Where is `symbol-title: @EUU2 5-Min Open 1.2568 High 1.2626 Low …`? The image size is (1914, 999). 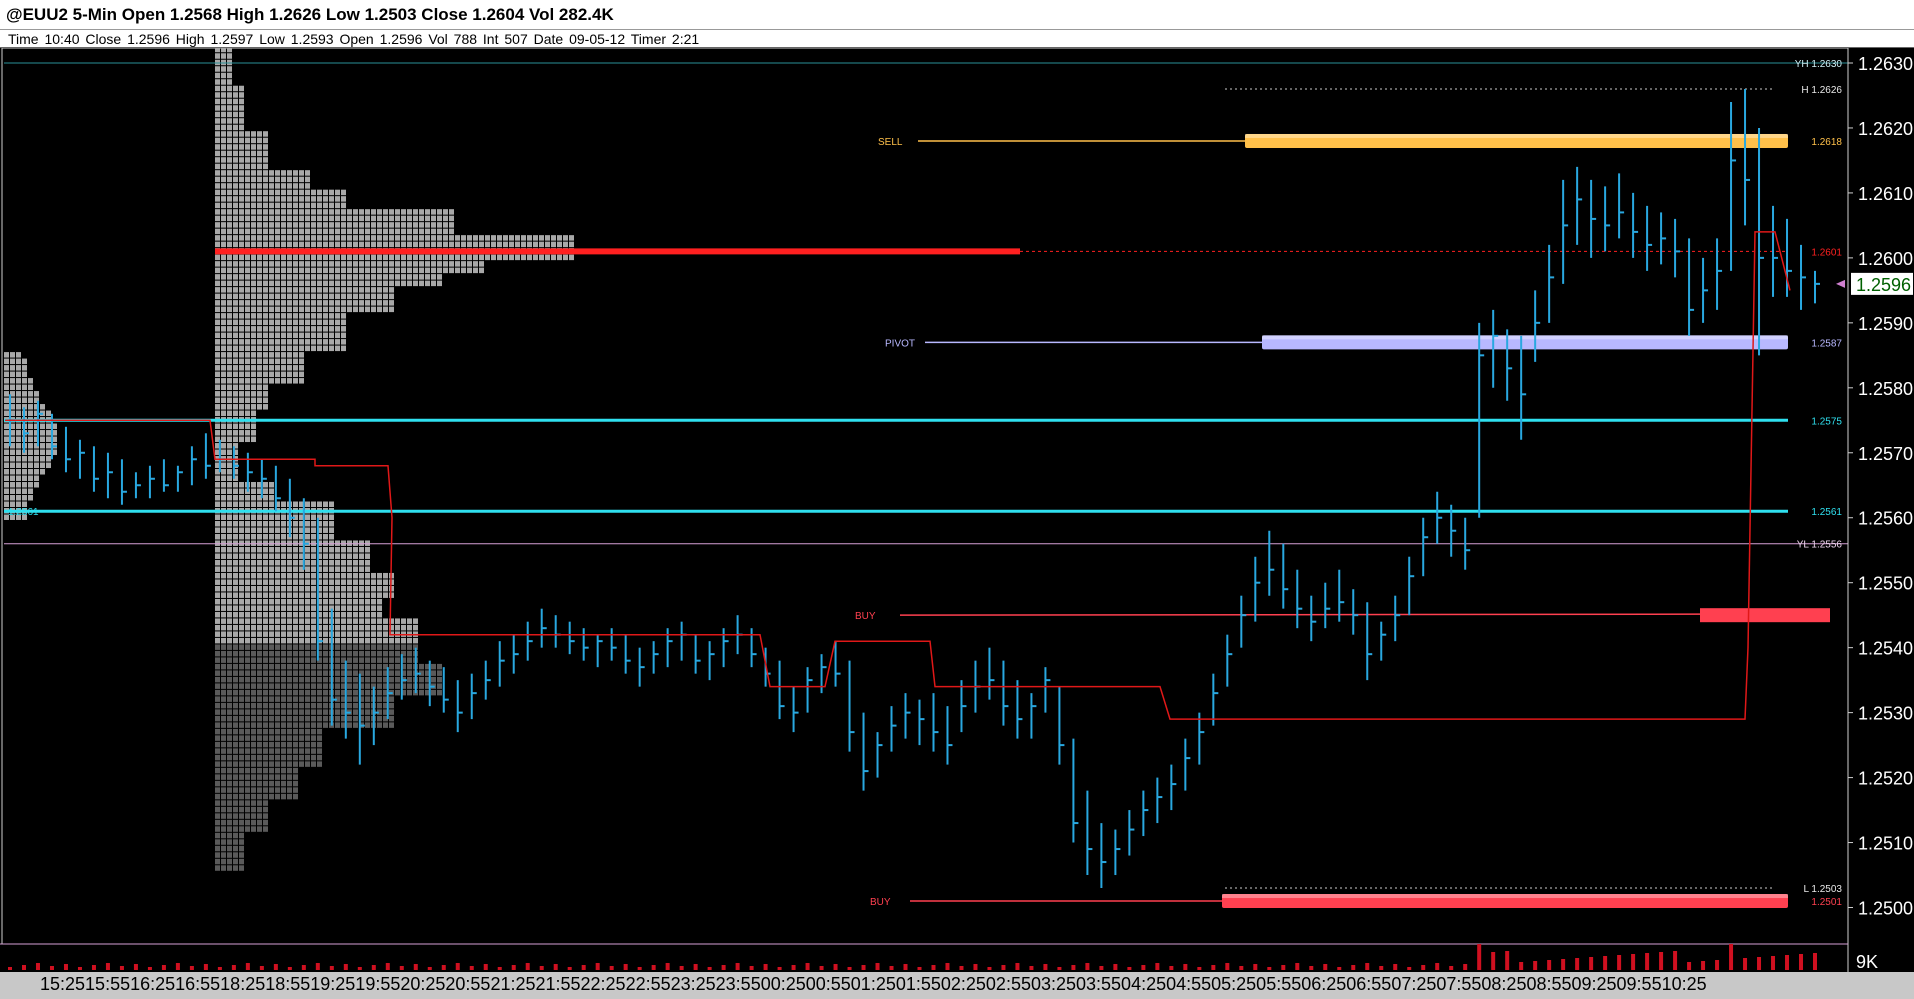
symbol-title: @EUU2 5-Min Open 1.2568 High 1.2626 Low … is located at coordinates (310, 14).